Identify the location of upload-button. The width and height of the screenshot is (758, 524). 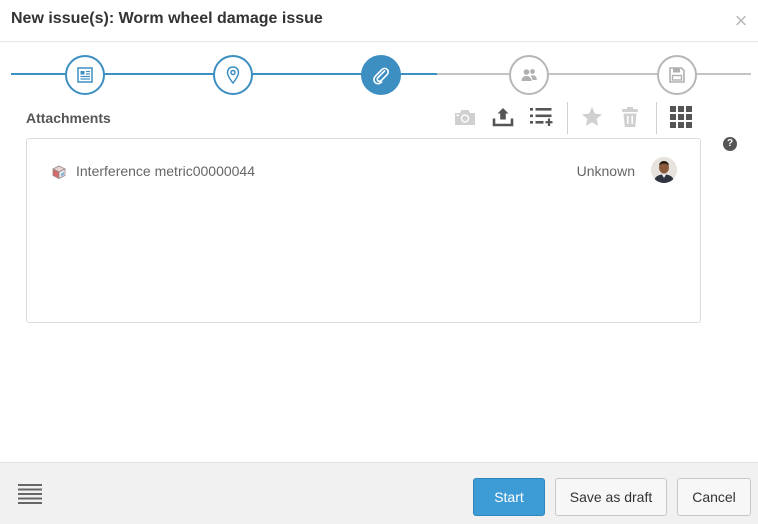
(503, 117).